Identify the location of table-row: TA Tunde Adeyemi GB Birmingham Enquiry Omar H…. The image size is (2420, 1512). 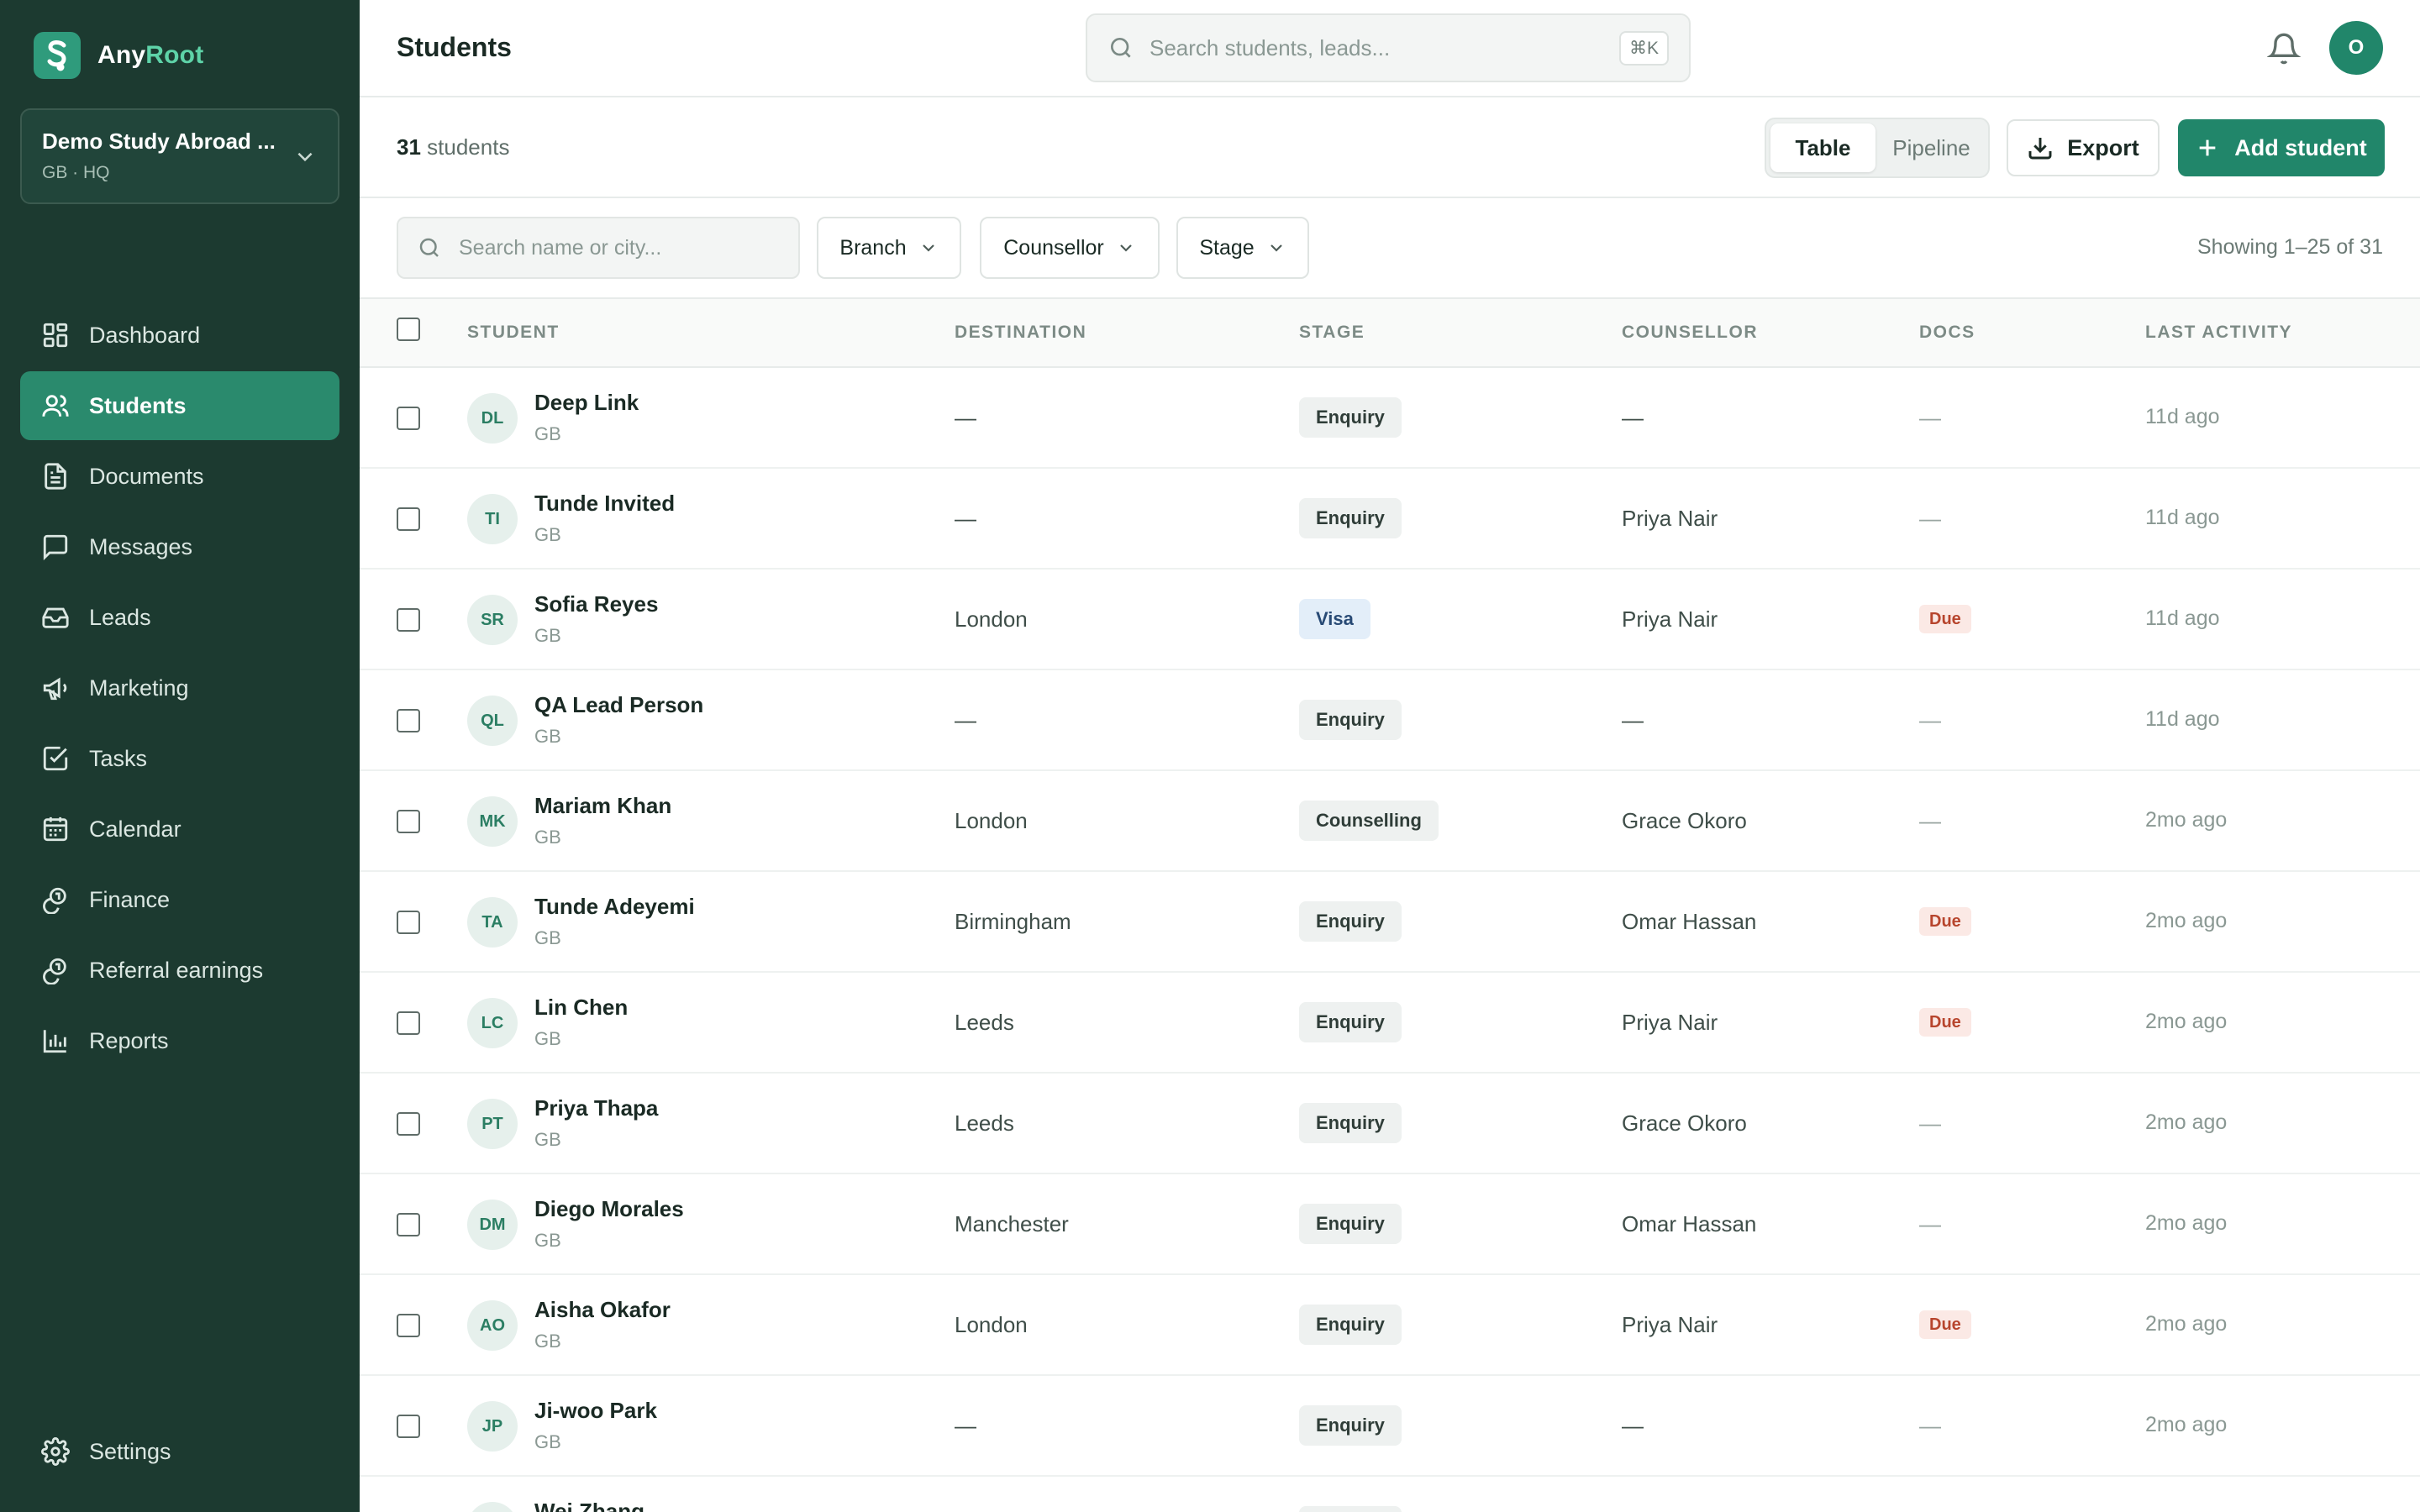
(1390, 922).